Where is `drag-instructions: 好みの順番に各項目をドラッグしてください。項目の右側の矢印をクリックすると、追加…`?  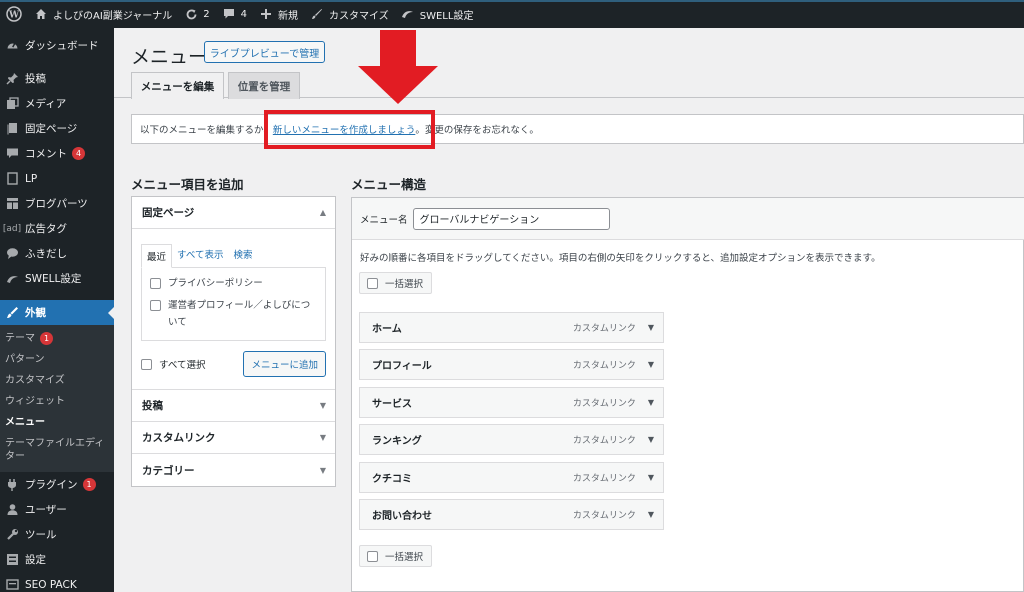 drag-instructions: 好みの順番に各項目をドラッグしてください。項目の右側の矢印をクリックすると、追加… is located at coordinates (620, 258).